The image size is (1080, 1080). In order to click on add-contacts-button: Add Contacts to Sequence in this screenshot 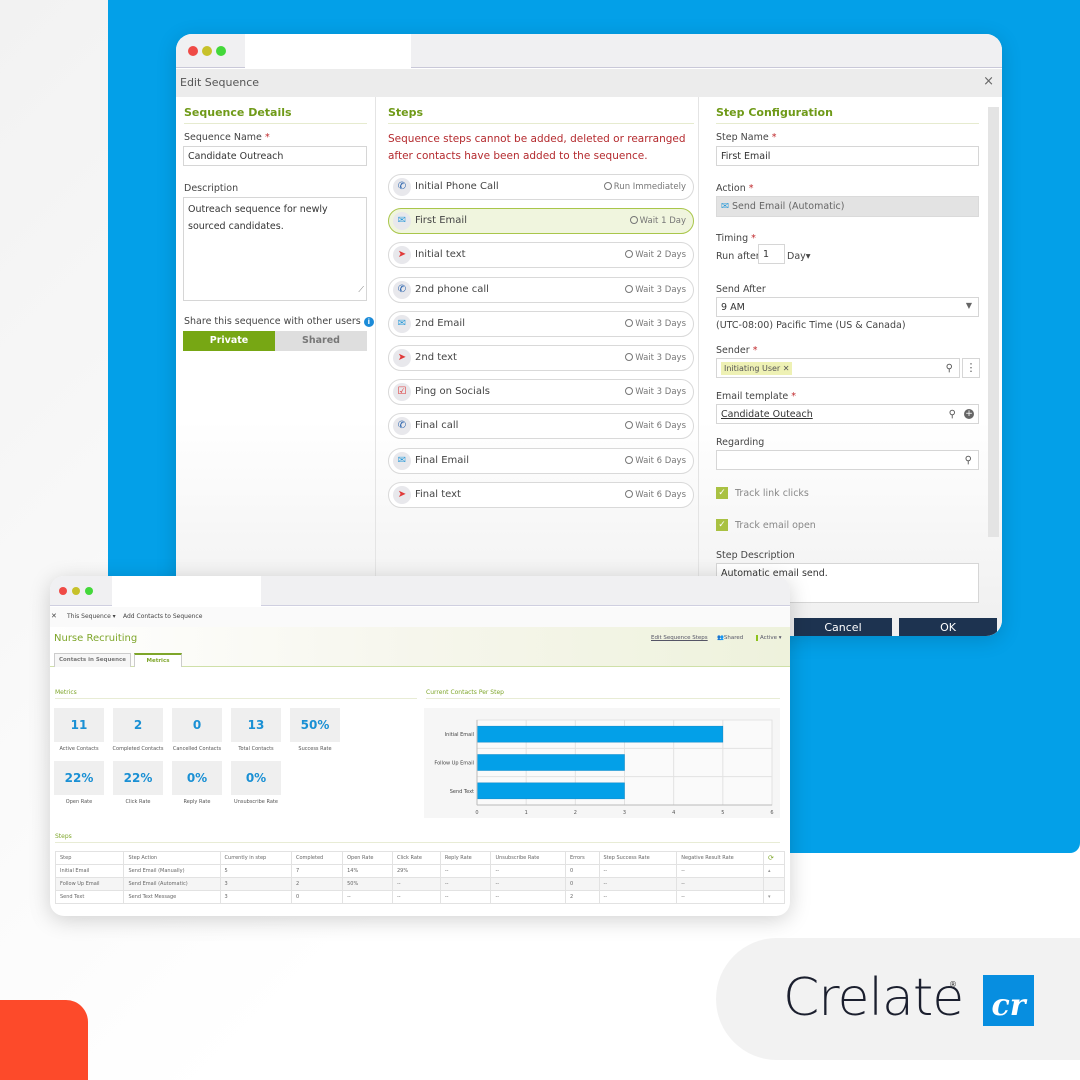, I will do `click(162, 616)`.